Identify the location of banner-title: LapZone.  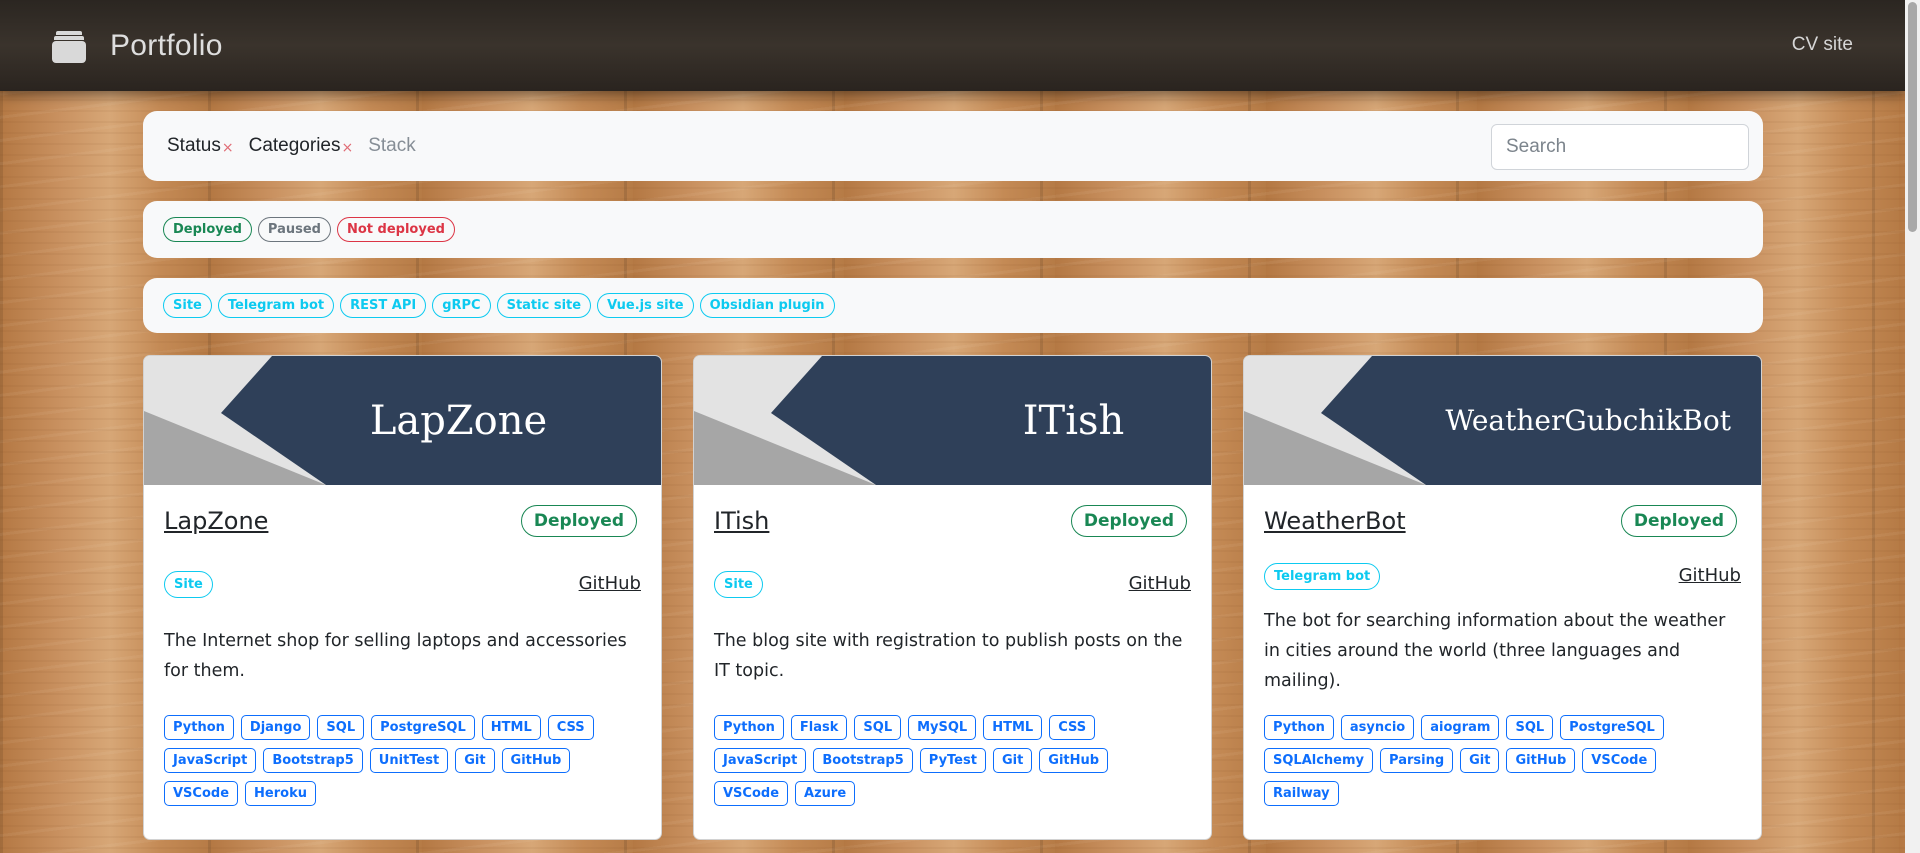
(458, 420).